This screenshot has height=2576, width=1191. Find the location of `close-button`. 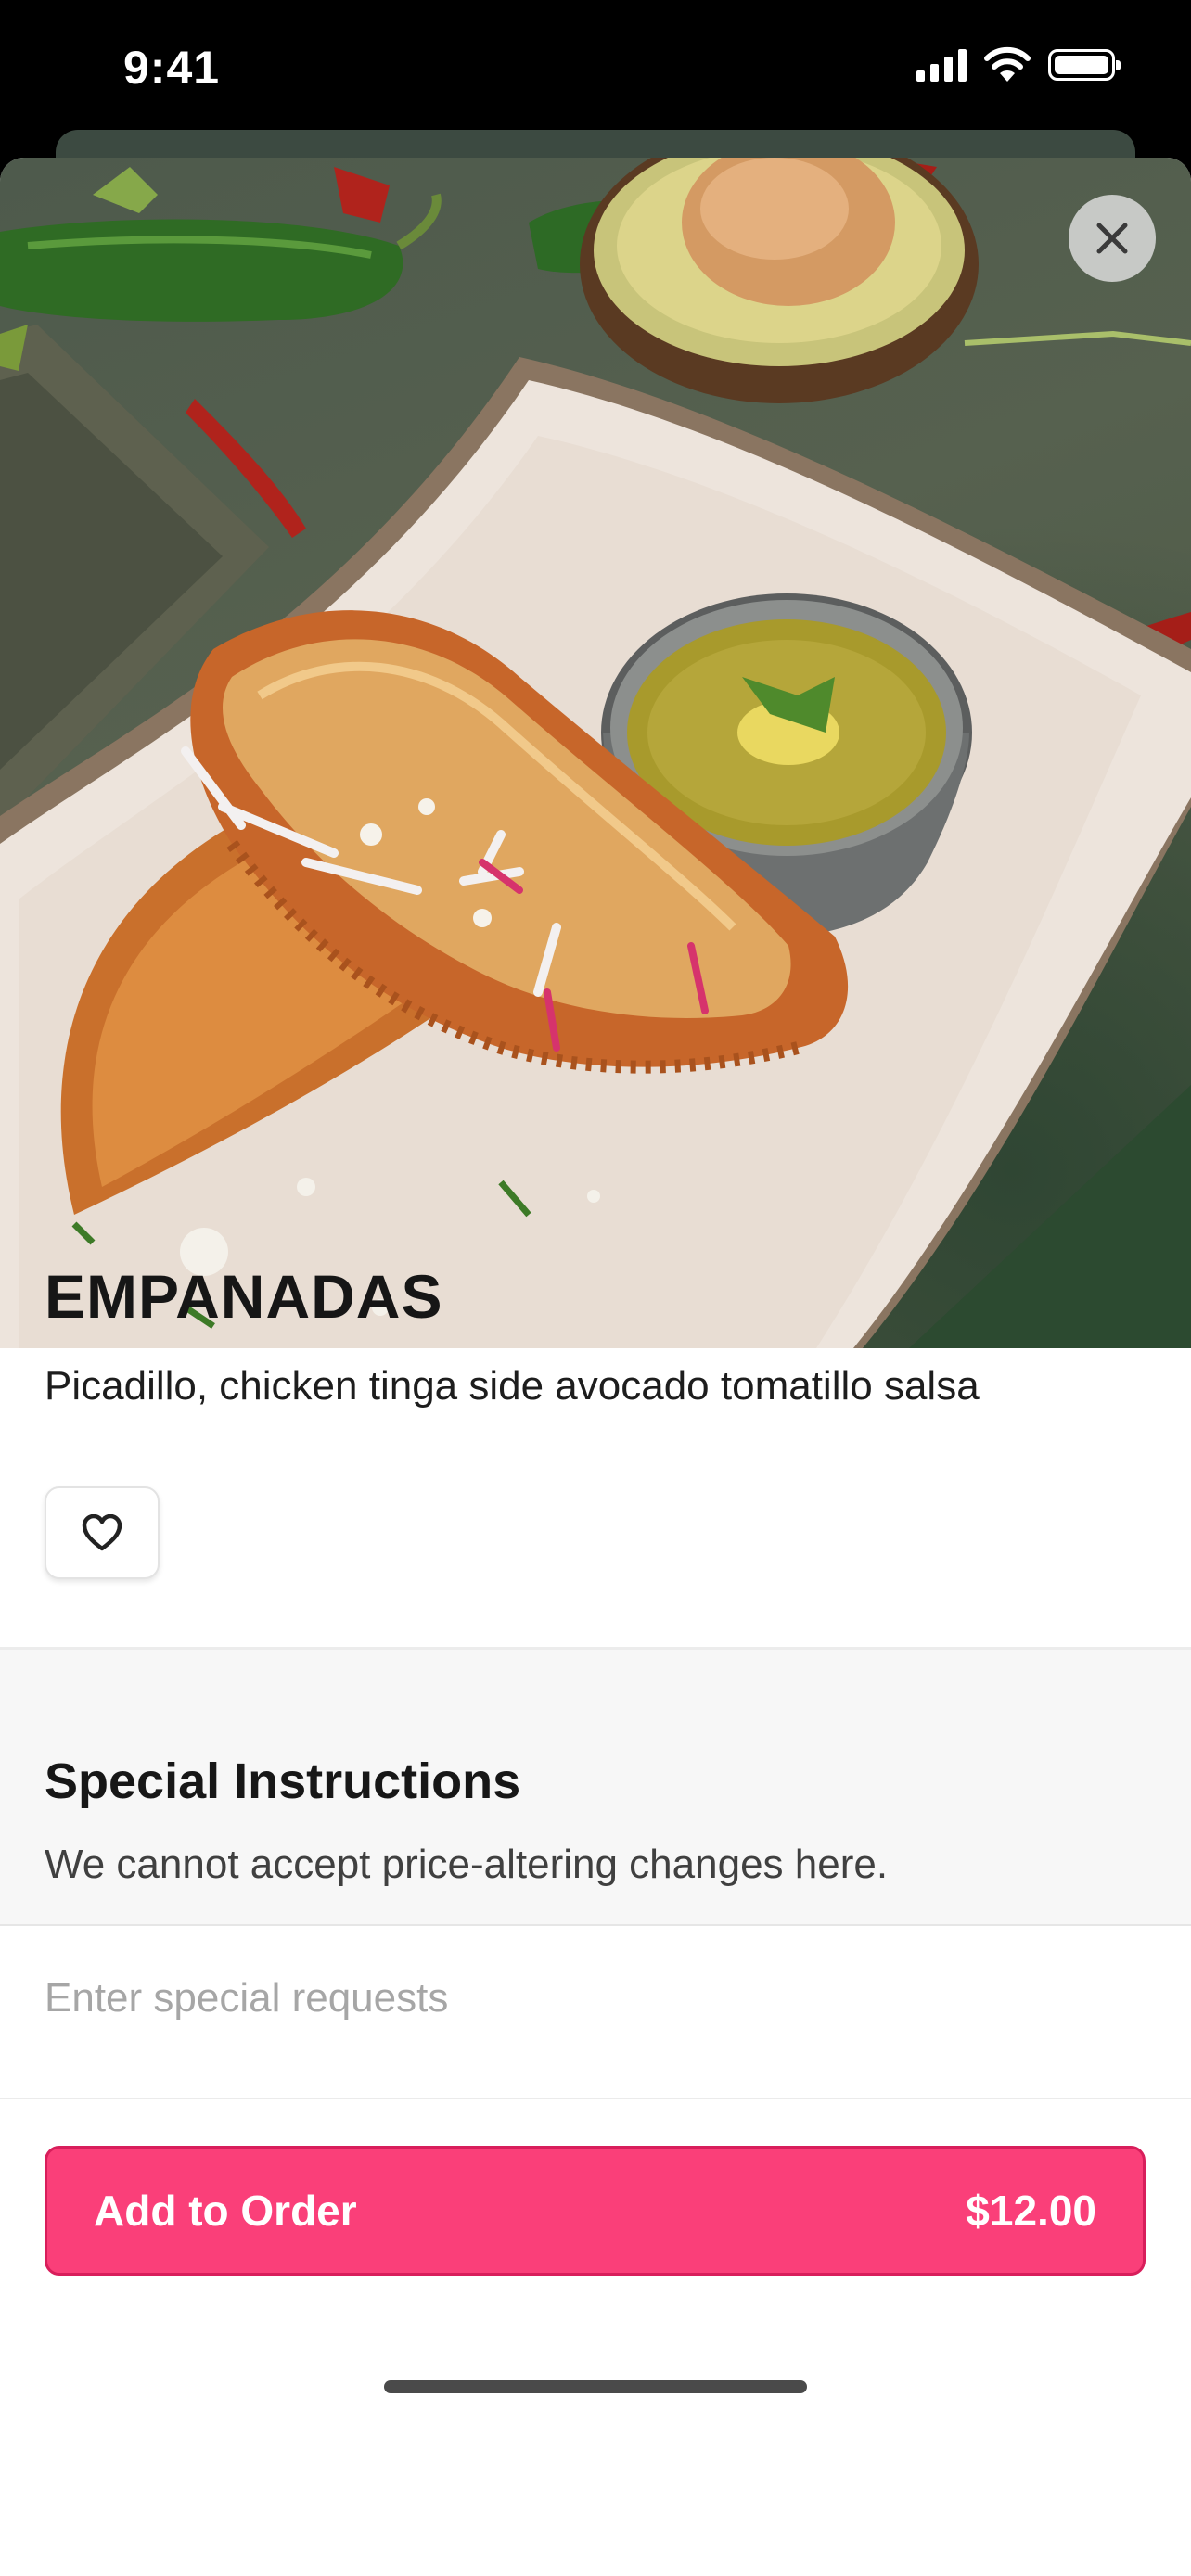

close-button is located at coordinates (1112, 239).